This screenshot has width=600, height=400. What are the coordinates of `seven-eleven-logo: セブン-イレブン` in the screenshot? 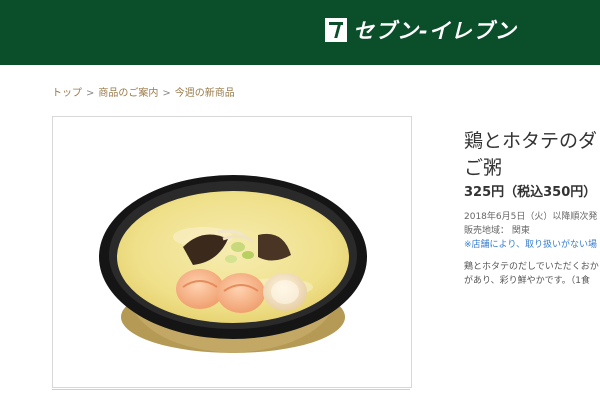 It's located at (421, 30).